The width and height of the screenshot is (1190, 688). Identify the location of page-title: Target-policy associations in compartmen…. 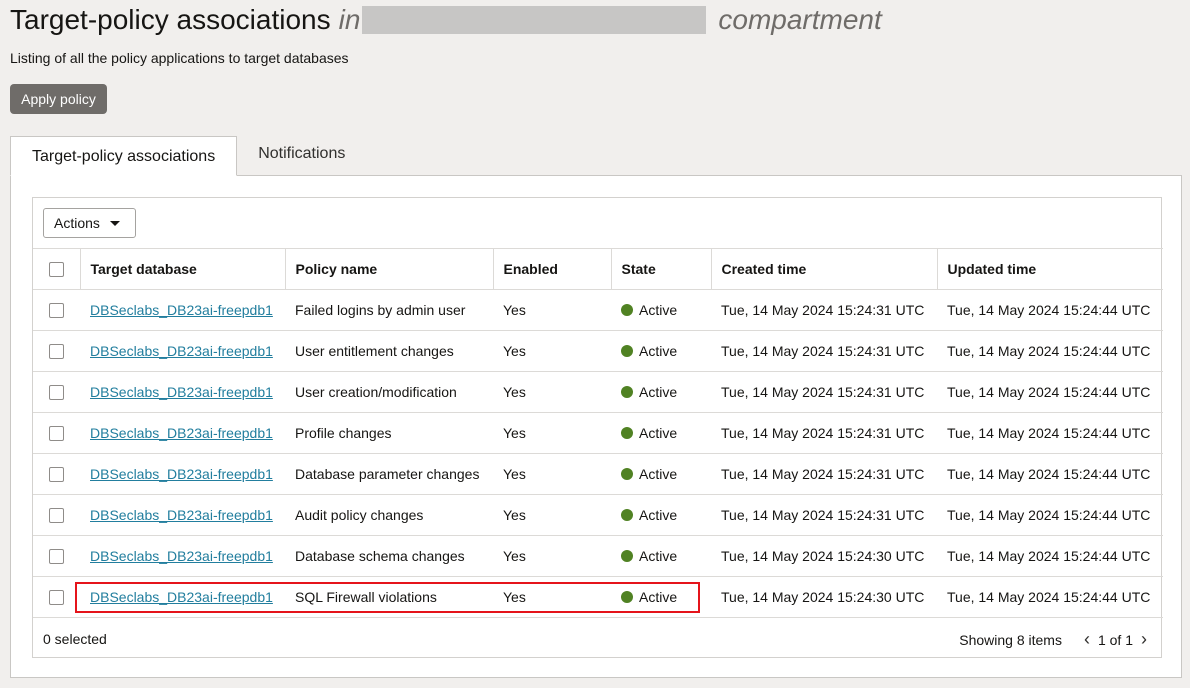
(595, 20).